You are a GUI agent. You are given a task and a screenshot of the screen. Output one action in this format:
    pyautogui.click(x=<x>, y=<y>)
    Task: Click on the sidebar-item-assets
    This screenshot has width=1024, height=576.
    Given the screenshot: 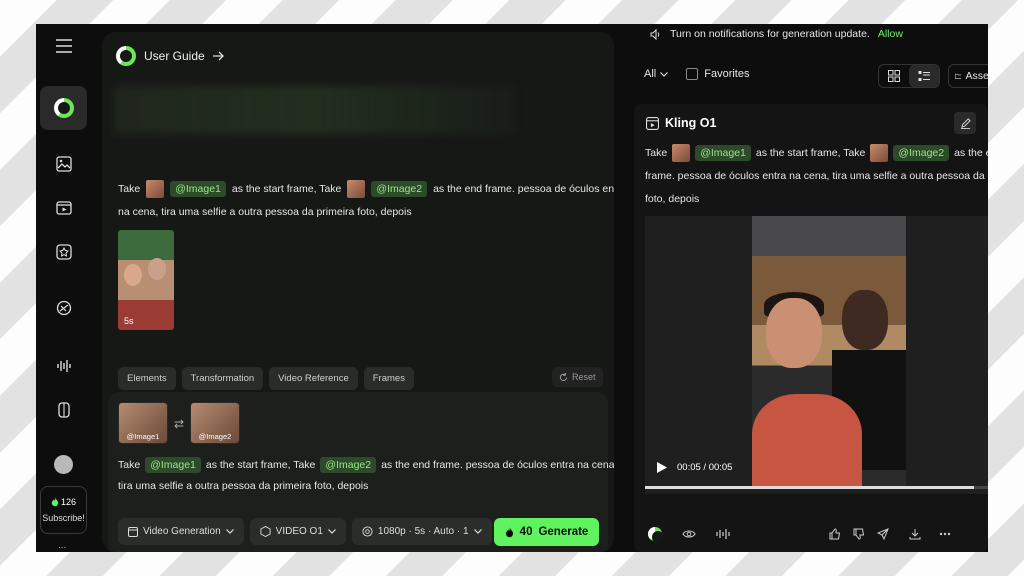 What is the action you would take?
    pyautogui.click(x=64, y=410)
    